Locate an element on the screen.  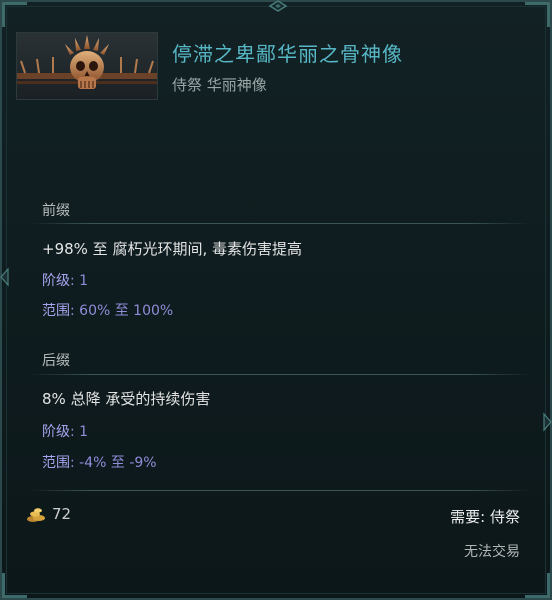
item-cost: 72 is located at coordinates (48, 514).